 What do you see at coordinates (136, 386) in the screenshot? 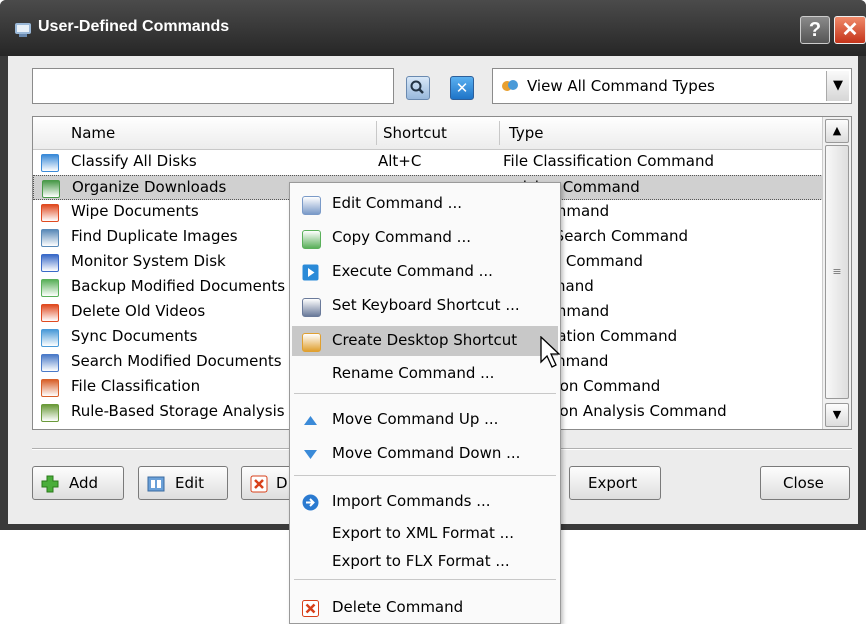
I see `row-name-cell: File Classification` at bounding box center [136, 386].